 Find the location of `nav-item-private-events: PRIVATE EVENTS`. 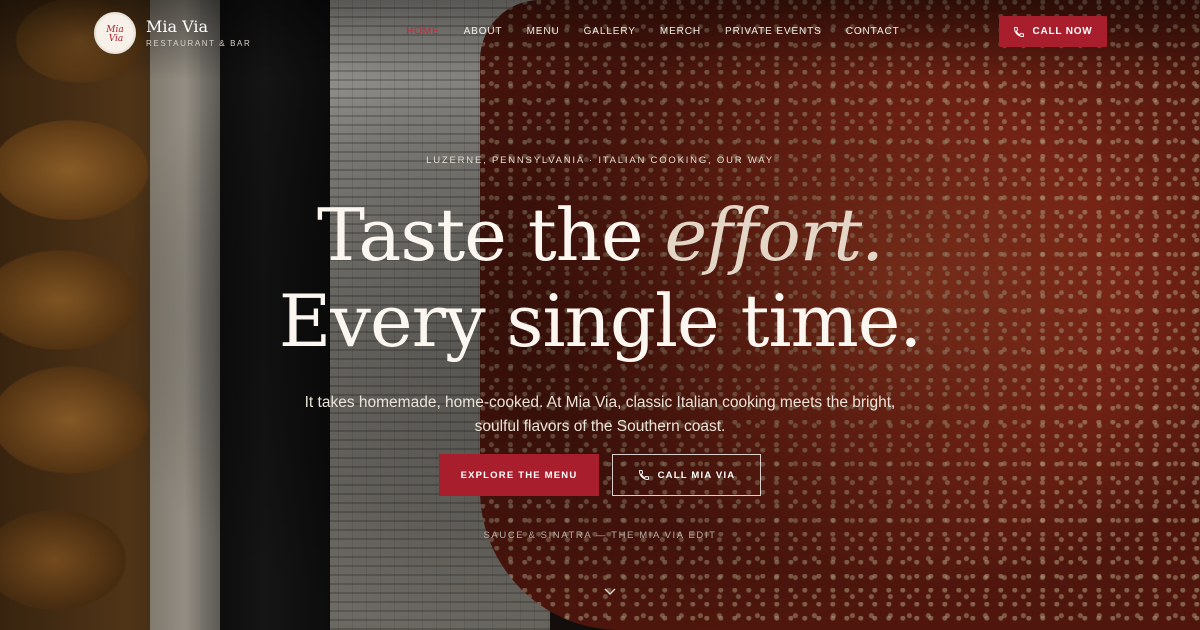

nav-item-private-events: PRIVATE EVENTS is located at coordinates (773, 31).